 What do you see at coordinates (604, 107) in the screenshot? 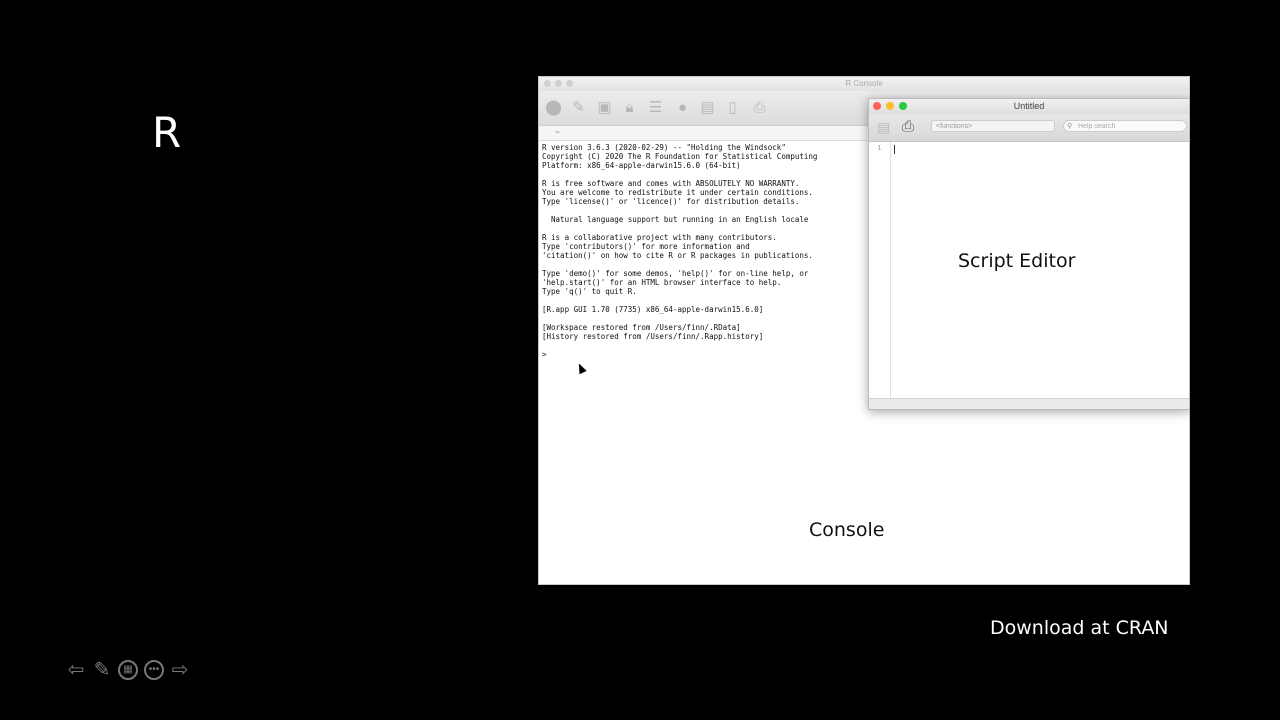
I see `image-icon: ▣` at bounding box center [604, 107].